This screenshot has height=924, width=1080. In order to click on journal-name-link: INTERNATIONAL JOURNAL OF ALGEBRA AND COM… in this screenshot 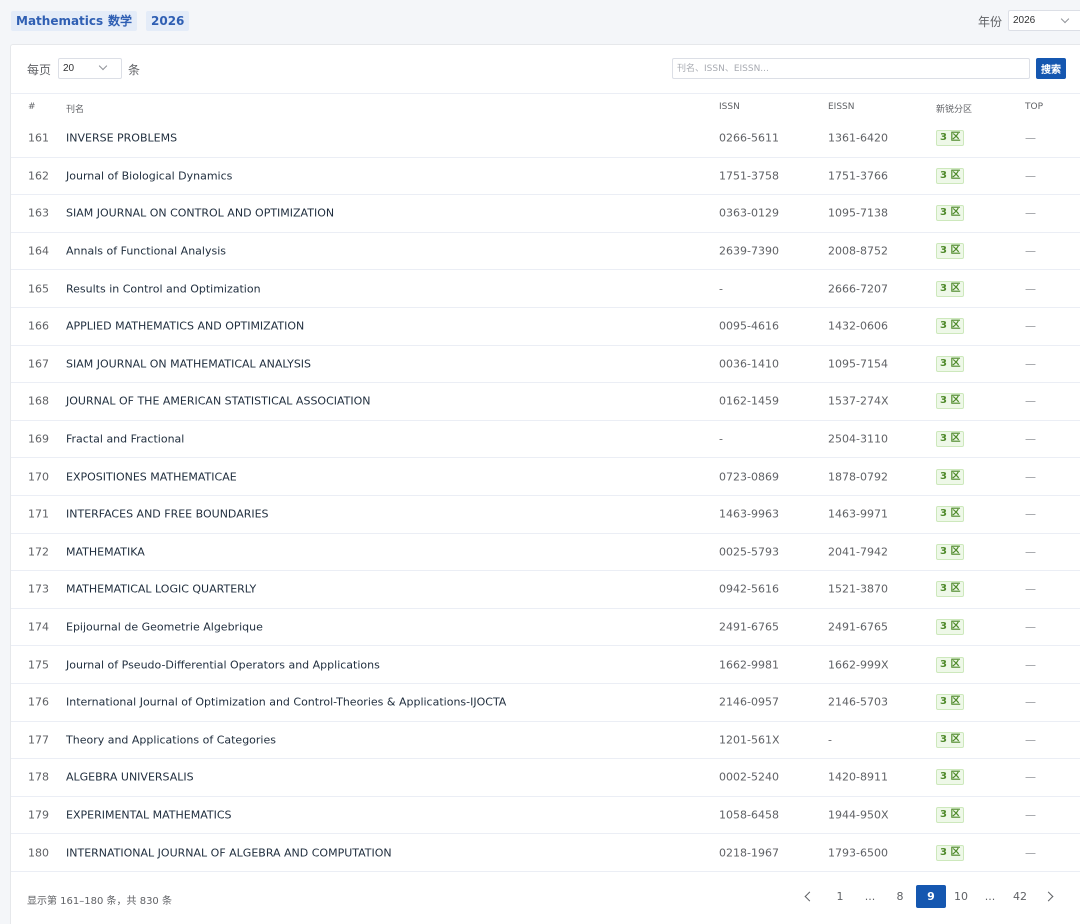, I will do `click(229, 852)`.